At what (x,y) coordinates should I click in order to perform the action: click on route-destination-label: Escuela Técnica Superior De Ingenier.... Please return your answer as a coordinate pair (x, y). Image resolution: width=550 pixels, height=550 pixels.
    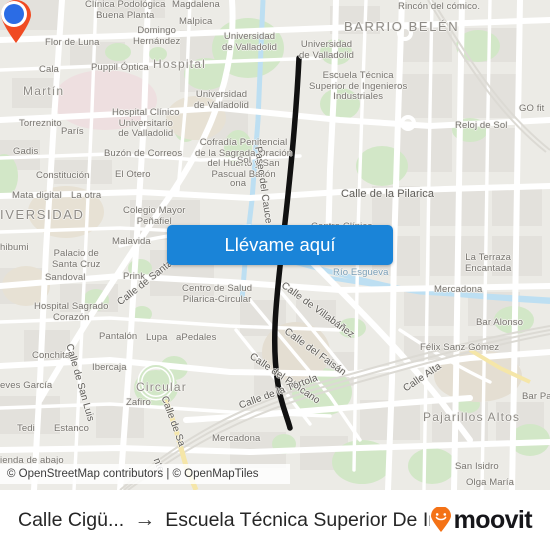
    Looking at the image, I should click on (297, 519).